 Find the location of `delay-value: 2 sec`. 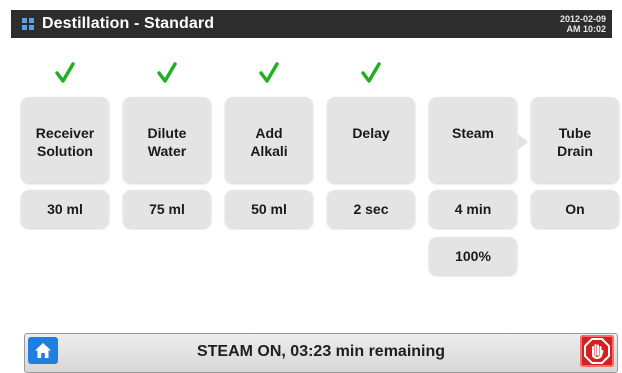

delay-value: 2 sec is located at coordinates (371, 209).